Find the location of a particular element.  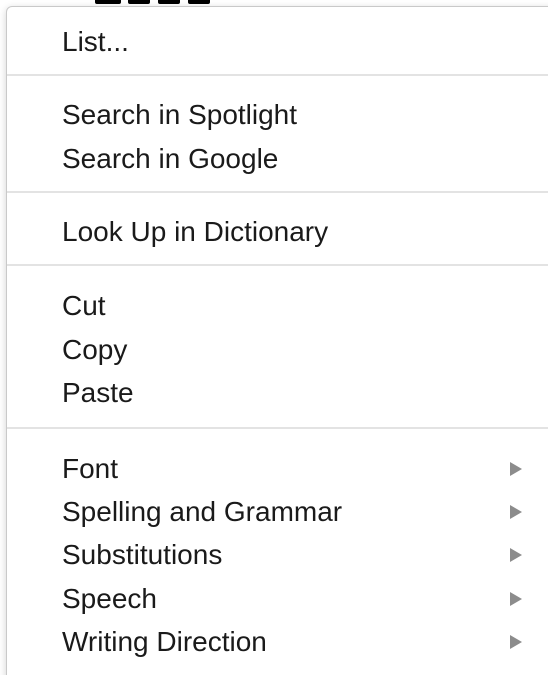

menu-item-search-in-google: Search in Google is located at coordinates (302, 159).